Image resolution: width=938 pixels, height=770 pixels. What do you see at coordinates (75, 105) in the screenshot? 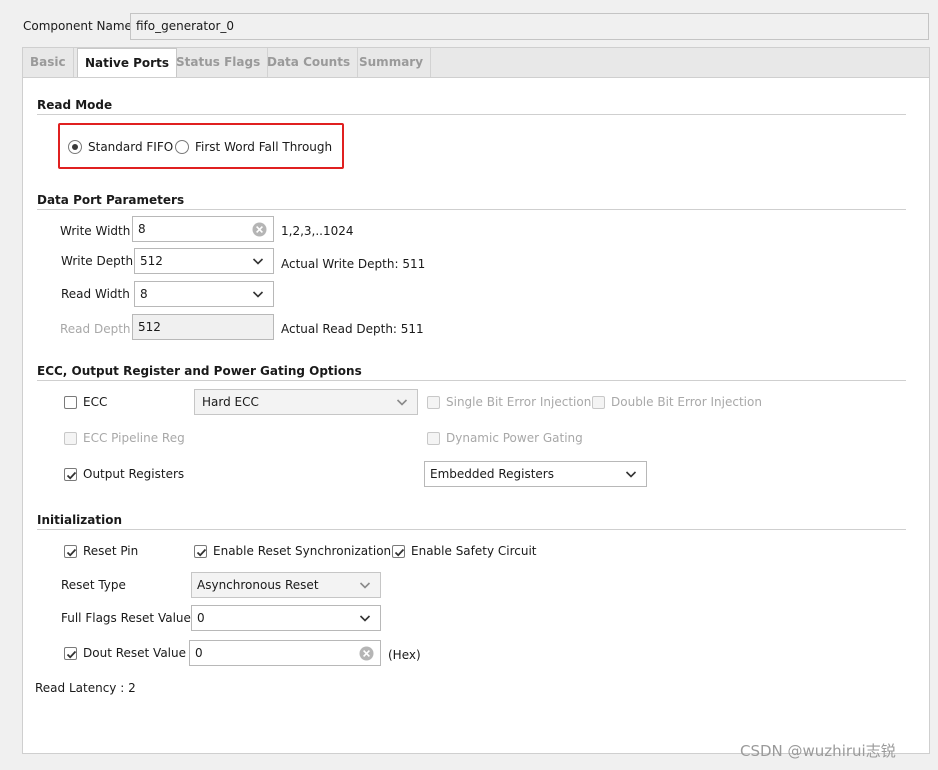
I see `read-mode-title: Read Mode` at bounding box center [75, 105].